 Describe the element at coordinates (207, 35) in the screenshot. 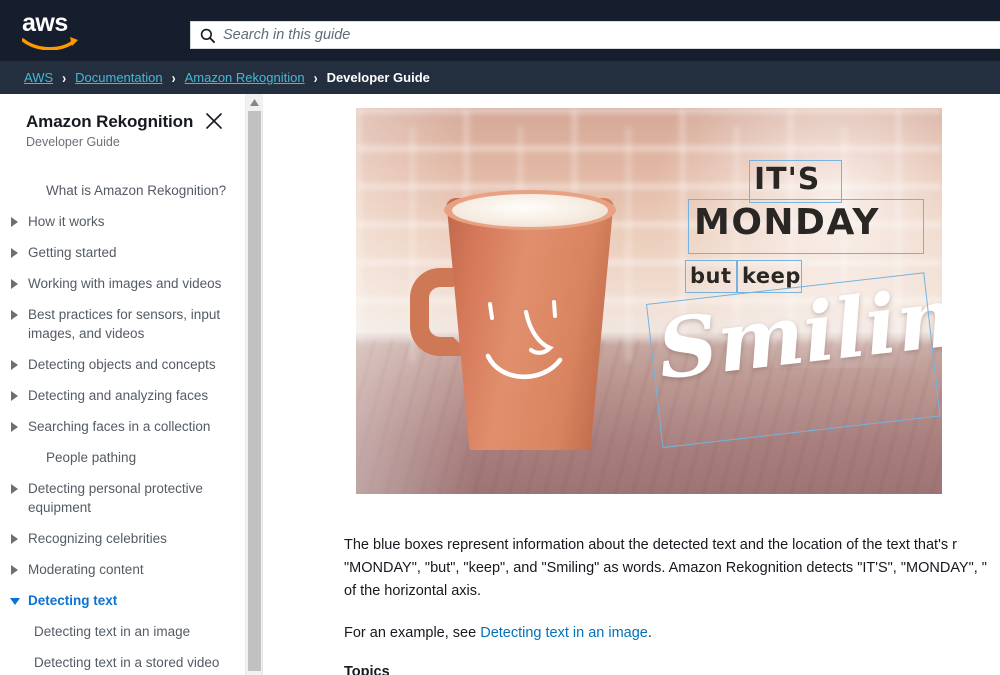

I see `search-icon` at that location.